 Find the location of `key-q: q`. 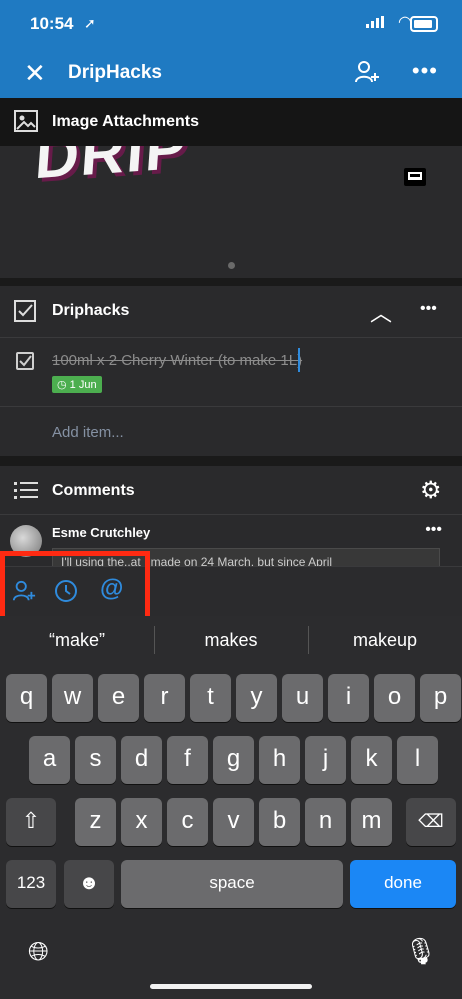

key-q: q is located at coordinates (26, 698).